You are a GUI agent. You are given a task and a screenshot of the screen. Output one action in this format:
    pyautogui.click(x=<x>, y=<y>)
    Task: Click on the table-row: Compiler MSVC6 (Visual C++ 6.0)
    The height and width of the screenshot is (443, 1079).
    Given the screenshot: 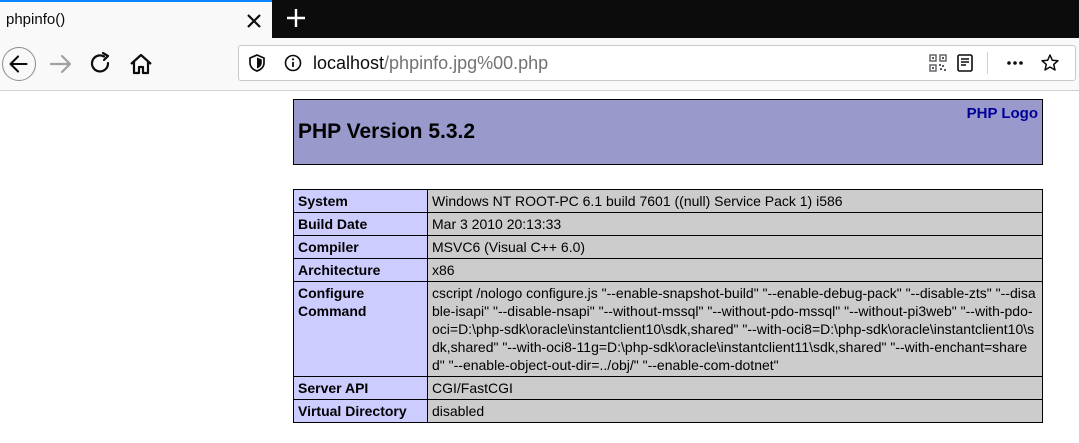 What is the action you would take?
    pyautogui.click(x=668, y=247)
    